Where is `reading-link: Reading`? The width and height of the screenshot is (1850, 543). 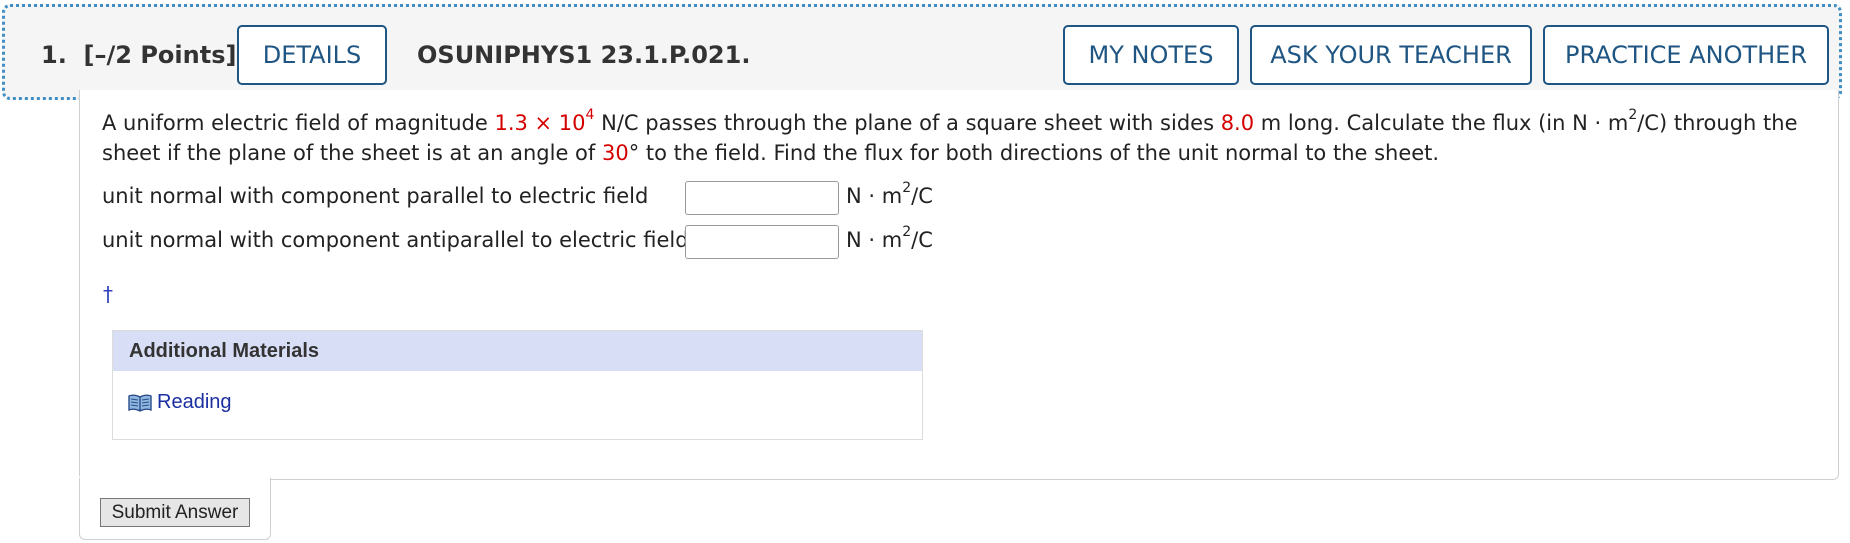
reading-link: Reading is located at coordinates (179, 402).